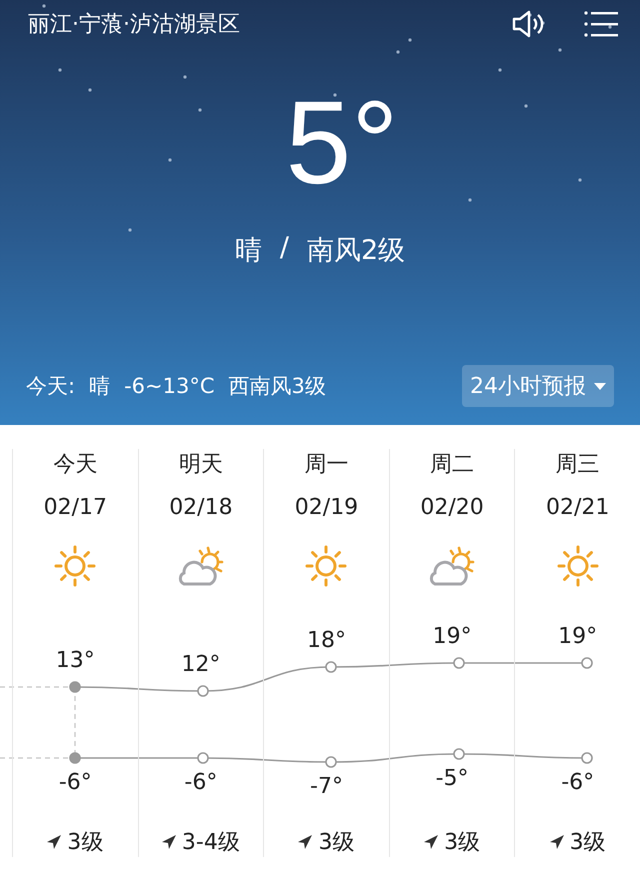 This screenshot has height=876, width=640. I want to click on temperature-range: -6~13°C, so click(169, 386).